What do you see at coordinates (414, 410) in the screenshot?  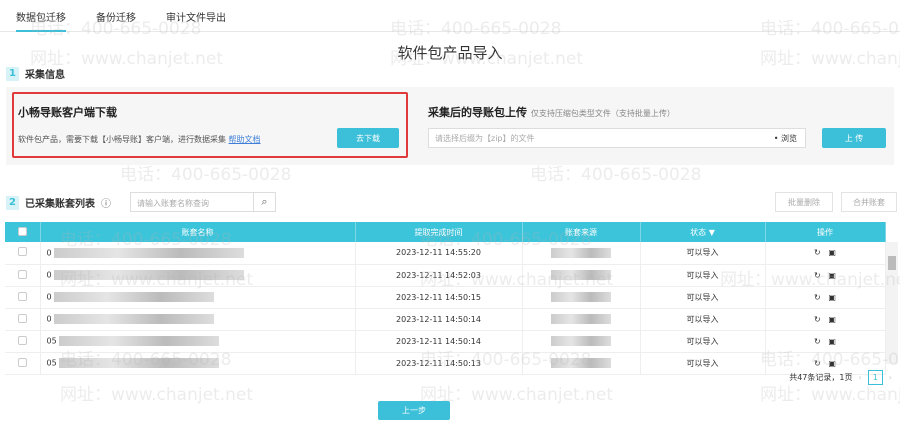 I see `prev-step-button: 上一步` at bounding box center [414, 410].